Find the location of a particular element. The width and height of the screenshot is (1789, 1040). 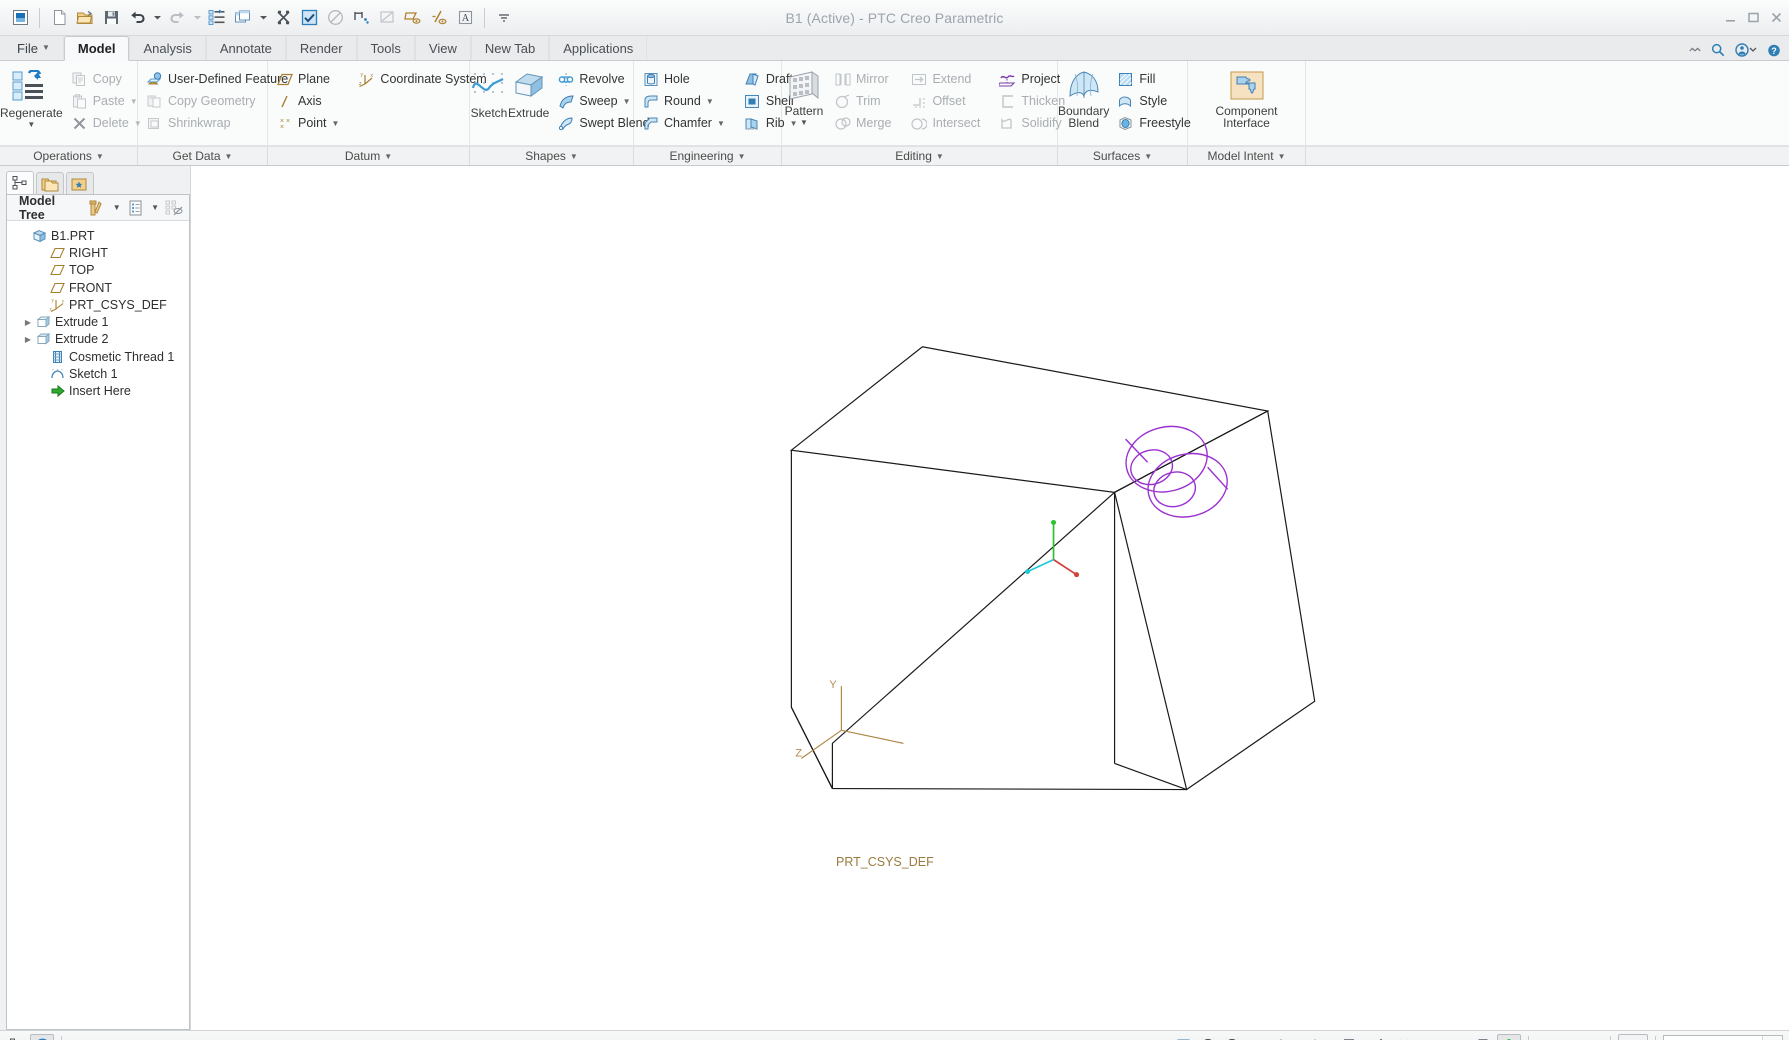

saved-orientations-dropdown is located at coordinates (1335, 1037).